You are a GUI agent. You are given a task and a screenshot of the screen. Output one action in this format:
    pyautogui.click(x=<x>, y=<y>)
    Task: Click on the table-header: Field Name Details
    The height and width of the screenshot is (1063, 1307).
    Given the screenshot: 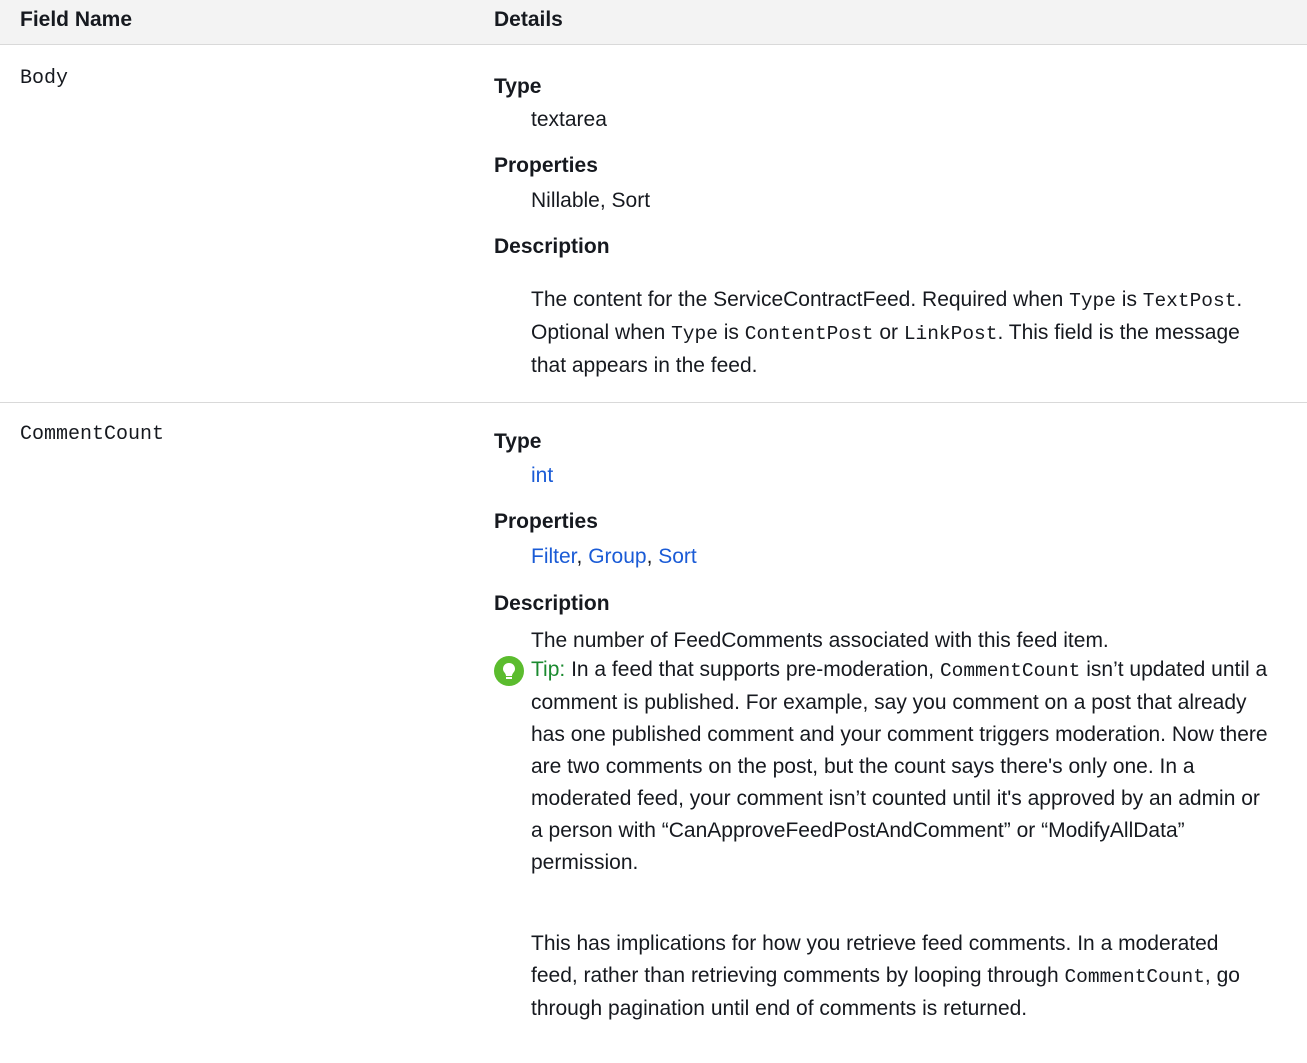 What is the action you would take?
    pyautogui.click(x=653, y=22)
    